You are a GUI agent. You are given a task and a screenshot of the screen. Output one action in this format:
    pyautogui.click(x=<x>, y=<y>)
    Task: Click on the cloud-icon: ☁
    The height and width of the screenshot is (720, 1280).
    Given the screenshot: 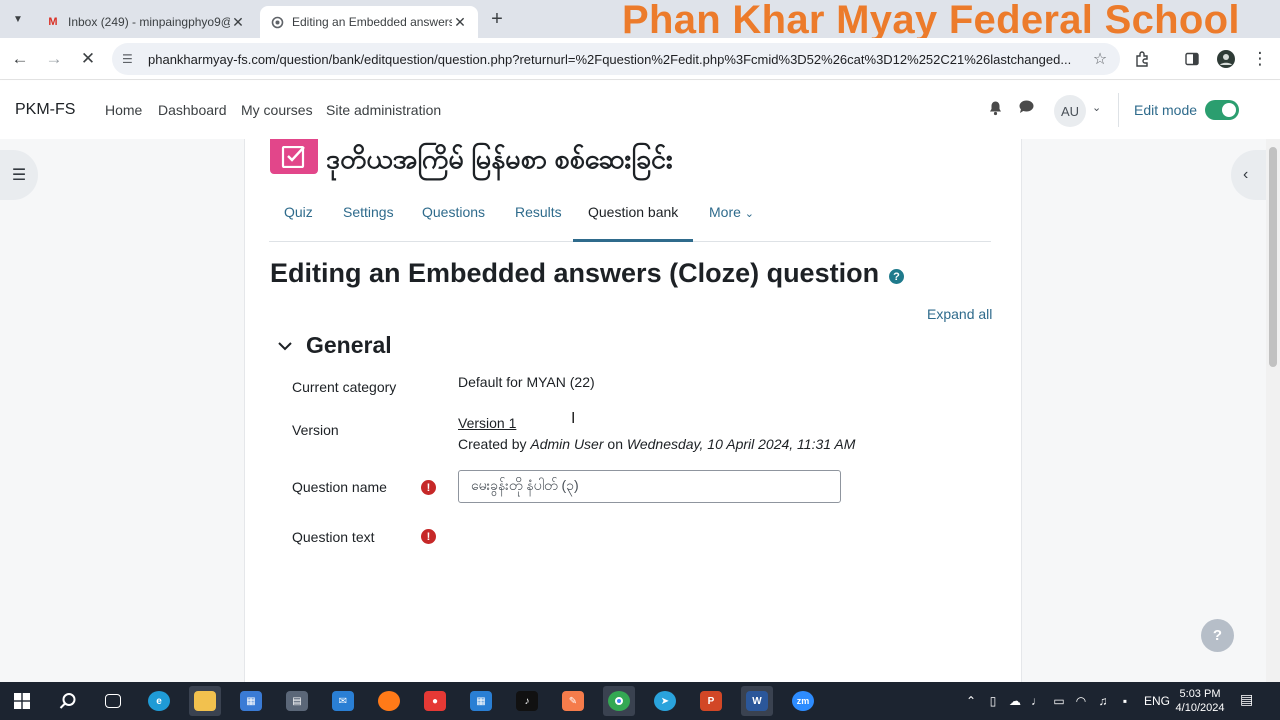 What is the action you would take?
    pyautogui.click(x=1015, y=701)
    